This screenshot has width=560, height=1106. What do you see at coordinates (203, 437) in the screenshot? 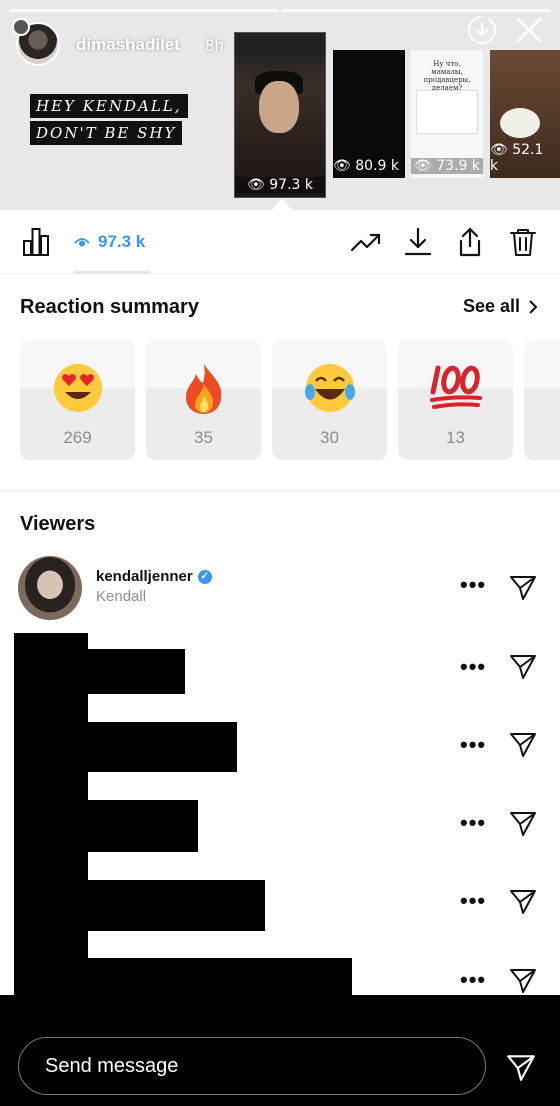
I see `reaction-count: 35` at bounding box center [203, 437].